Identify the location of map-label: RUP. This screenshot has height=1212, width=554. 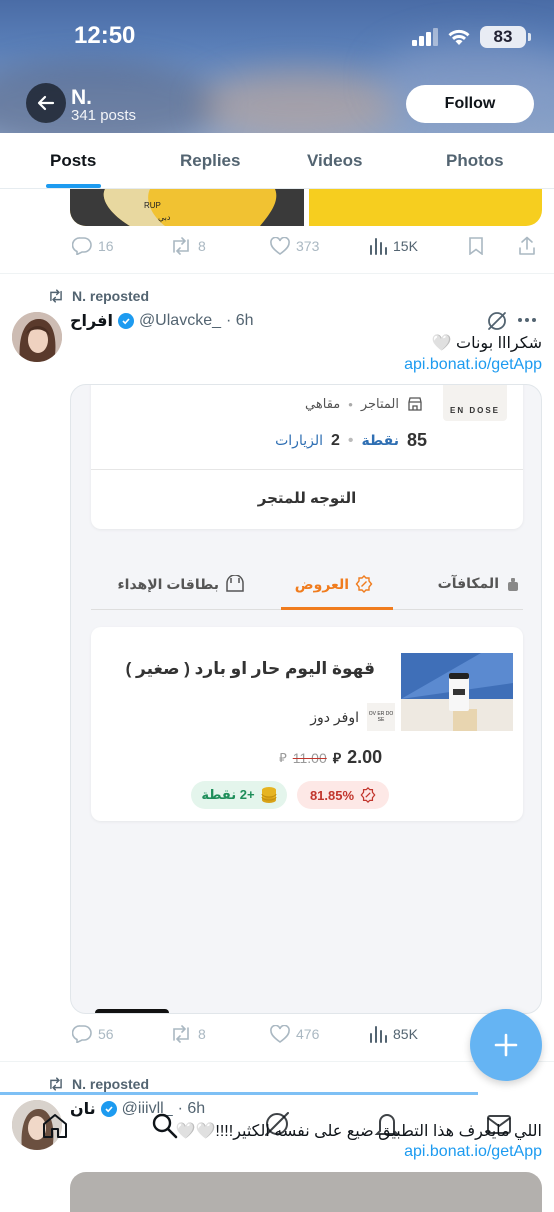
(152, 205).